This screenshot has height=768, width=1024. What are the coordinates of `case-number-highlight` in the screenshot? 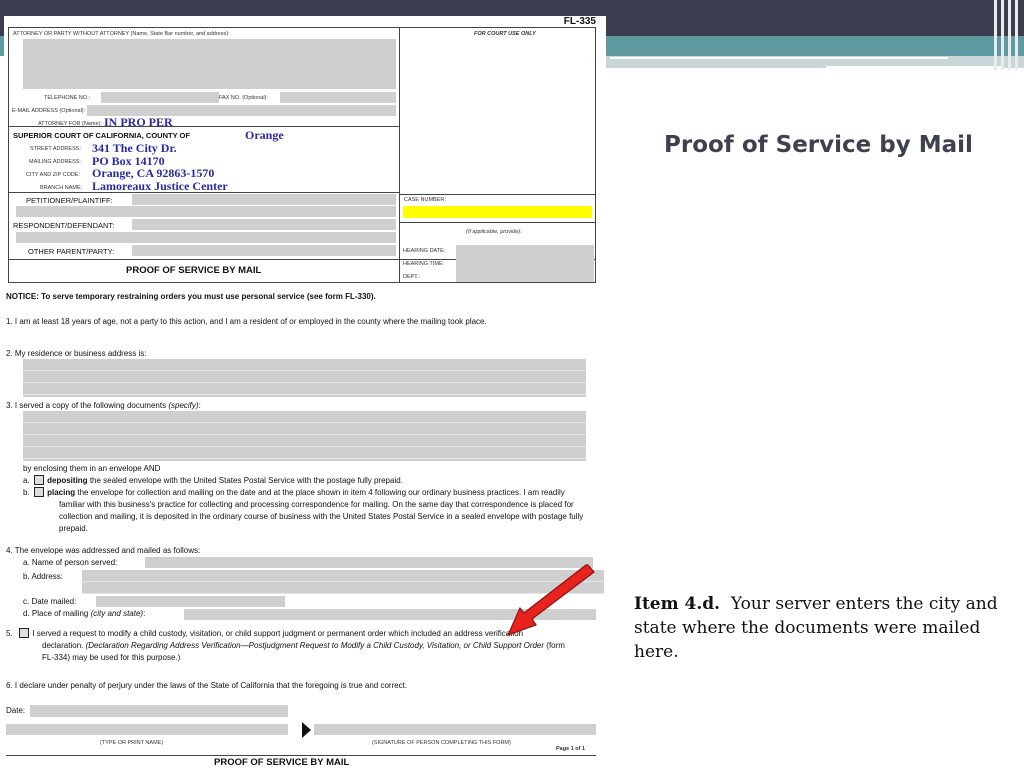 It's located at (497, 212).